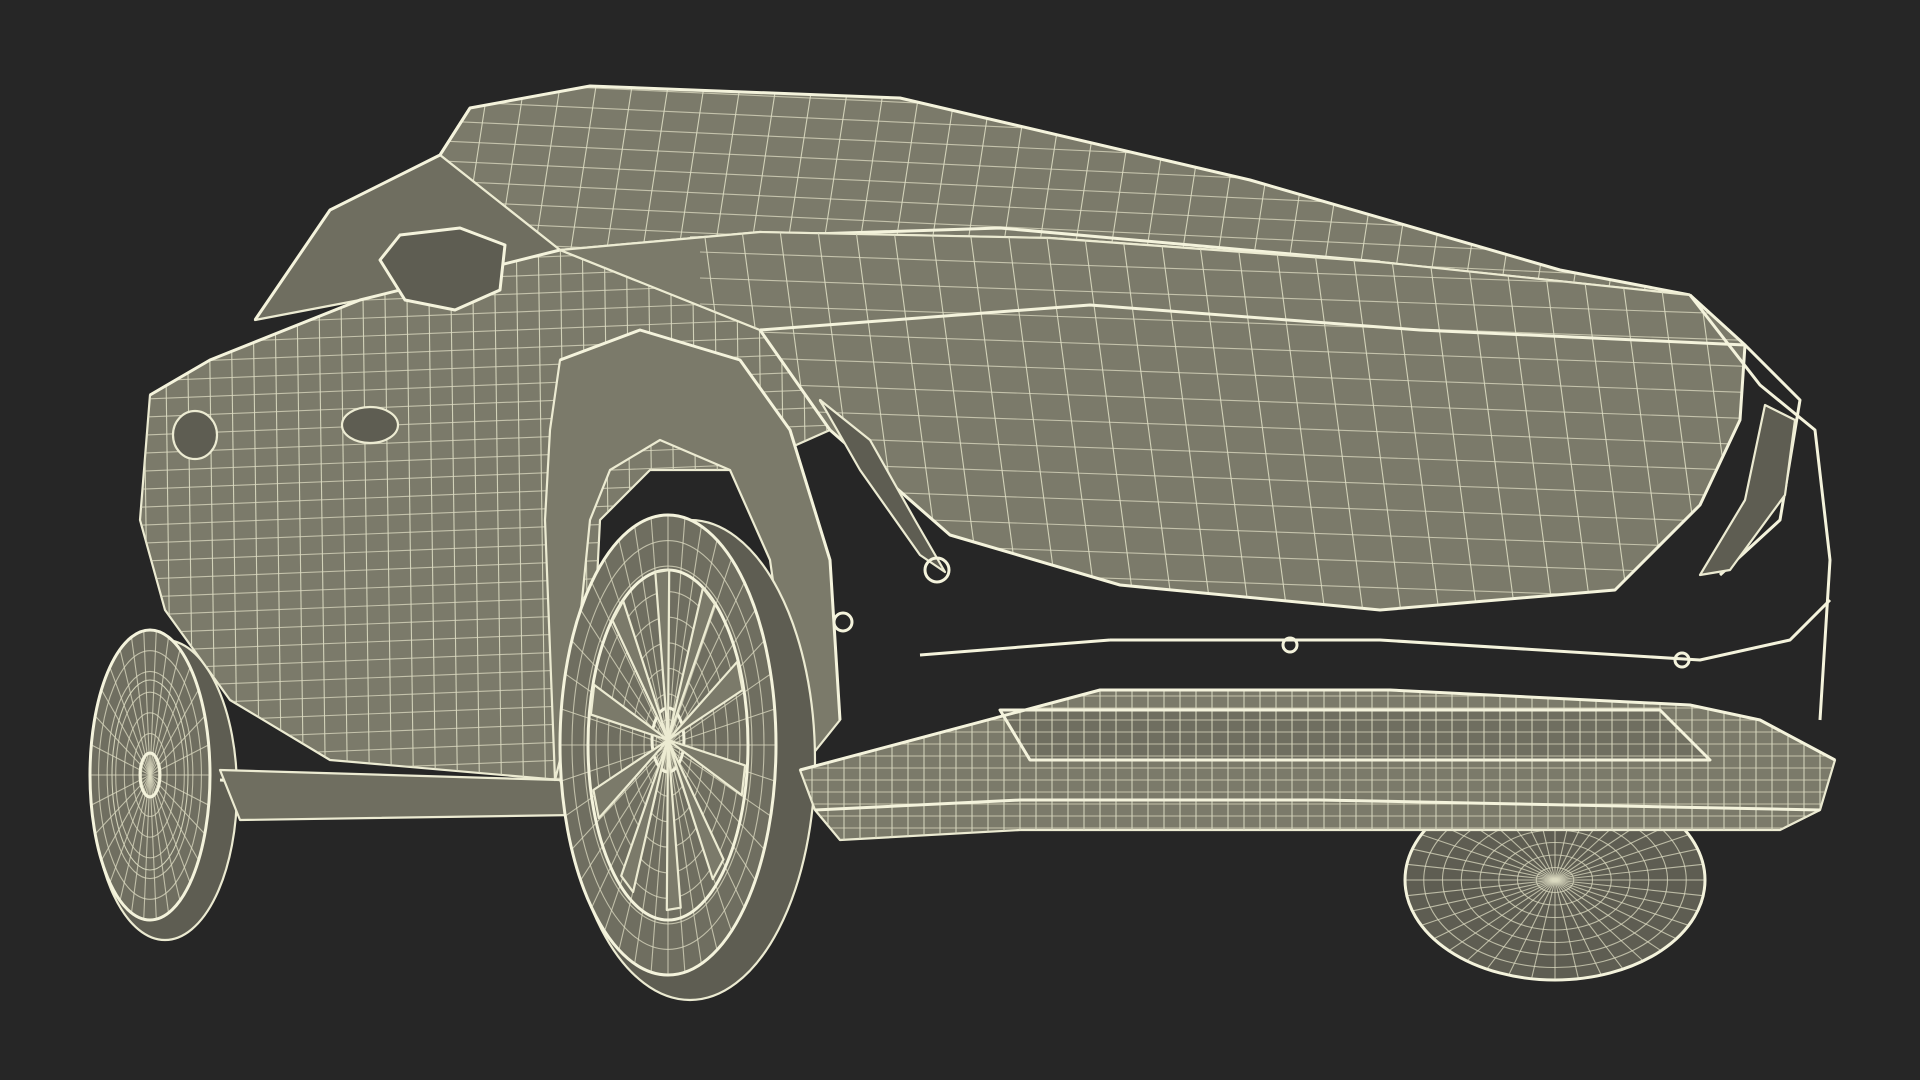 Image resolution: width=1920 pixels, height=1080 pixels. Describe the element at coordinates (1355, 735) in the screenshot. I see `lower-grille` at that location.